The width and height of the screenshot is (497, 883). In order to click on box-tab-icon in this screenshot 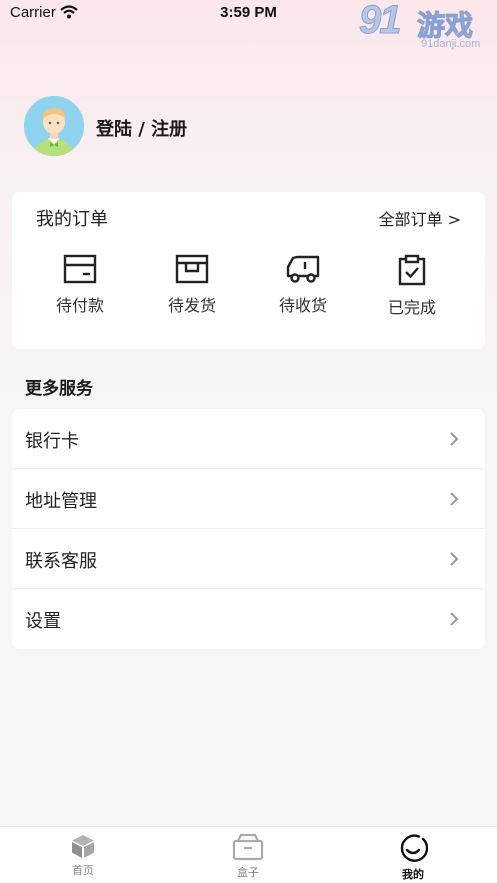, I will do `click(248, 847)`.